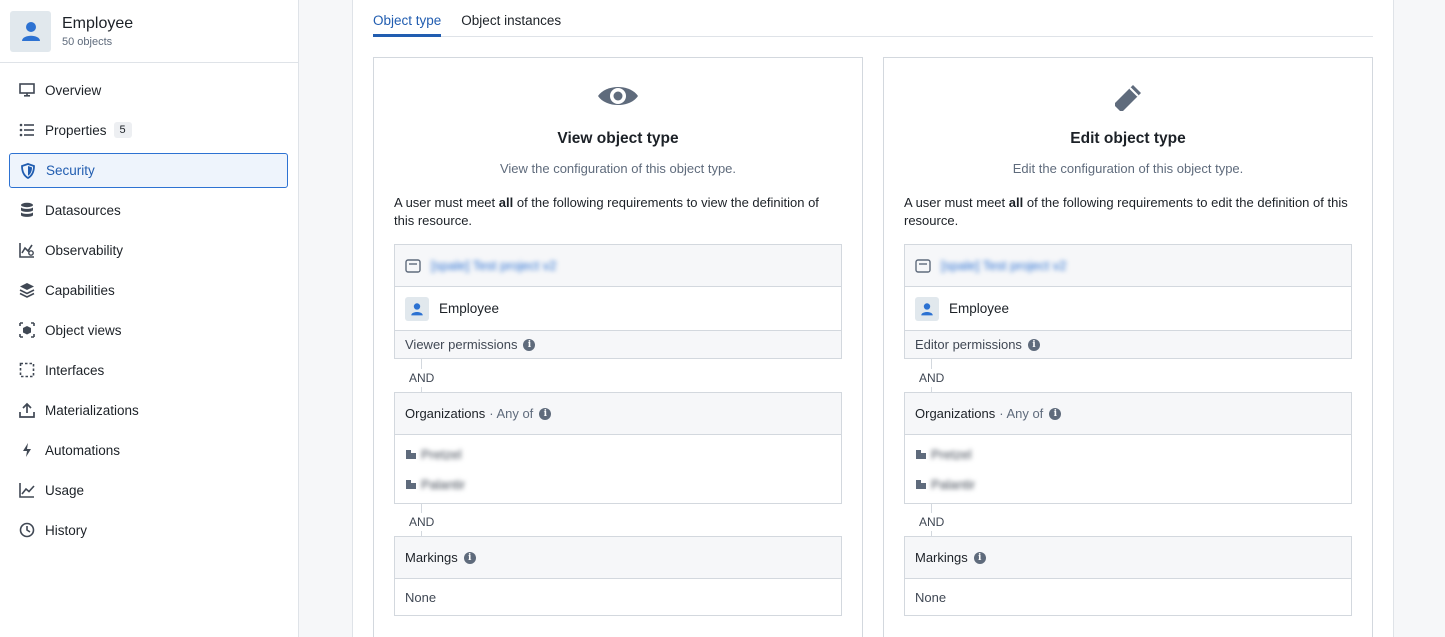  I want to click on eye-icon, so click(618, 96).